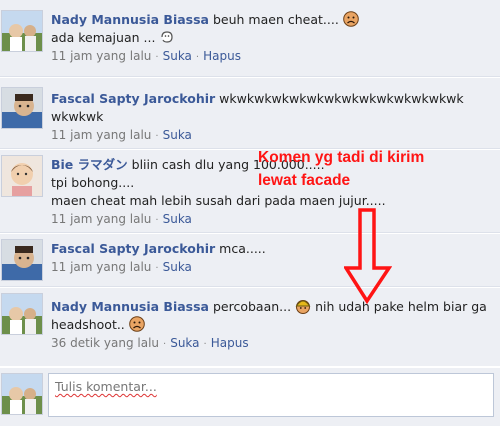  Describe the element at coordinates (341, 169) in the screenshot. I see `annotation-text: Komen yg tadi di kirim lewat facade` at that location.